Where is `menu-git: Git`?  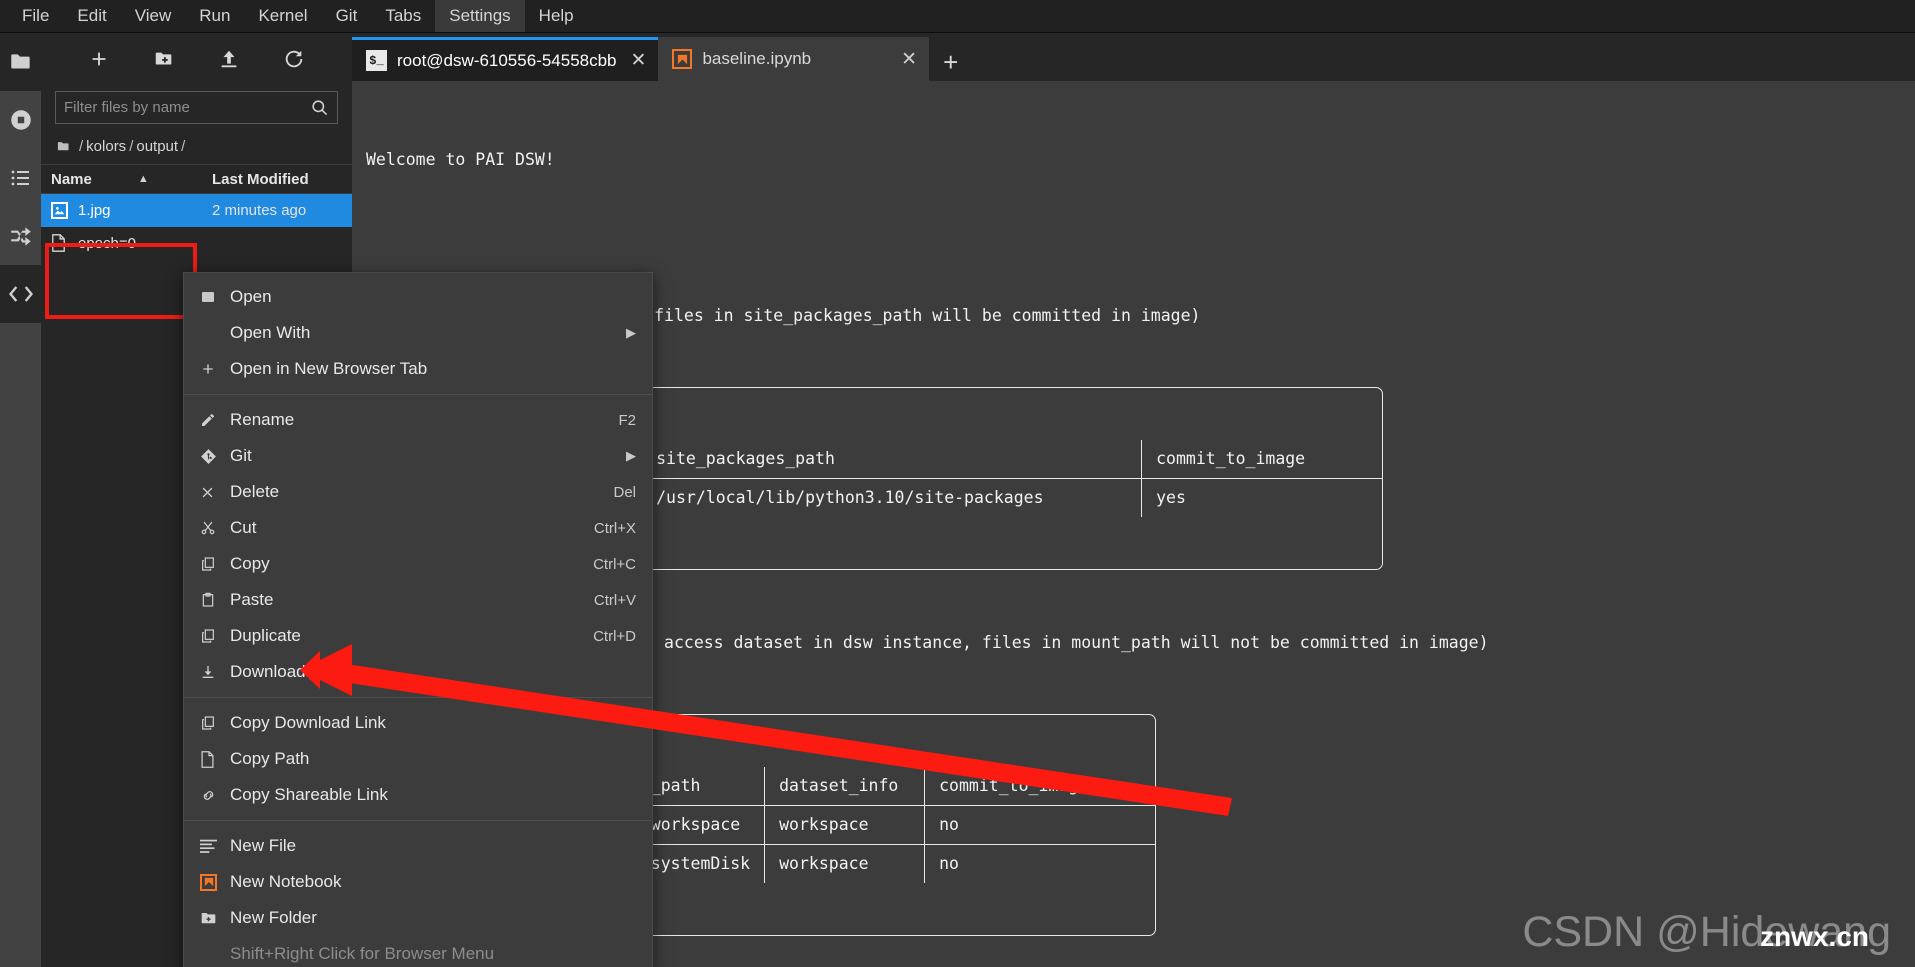 menu-git: Git is located at coordinates (347, 16).